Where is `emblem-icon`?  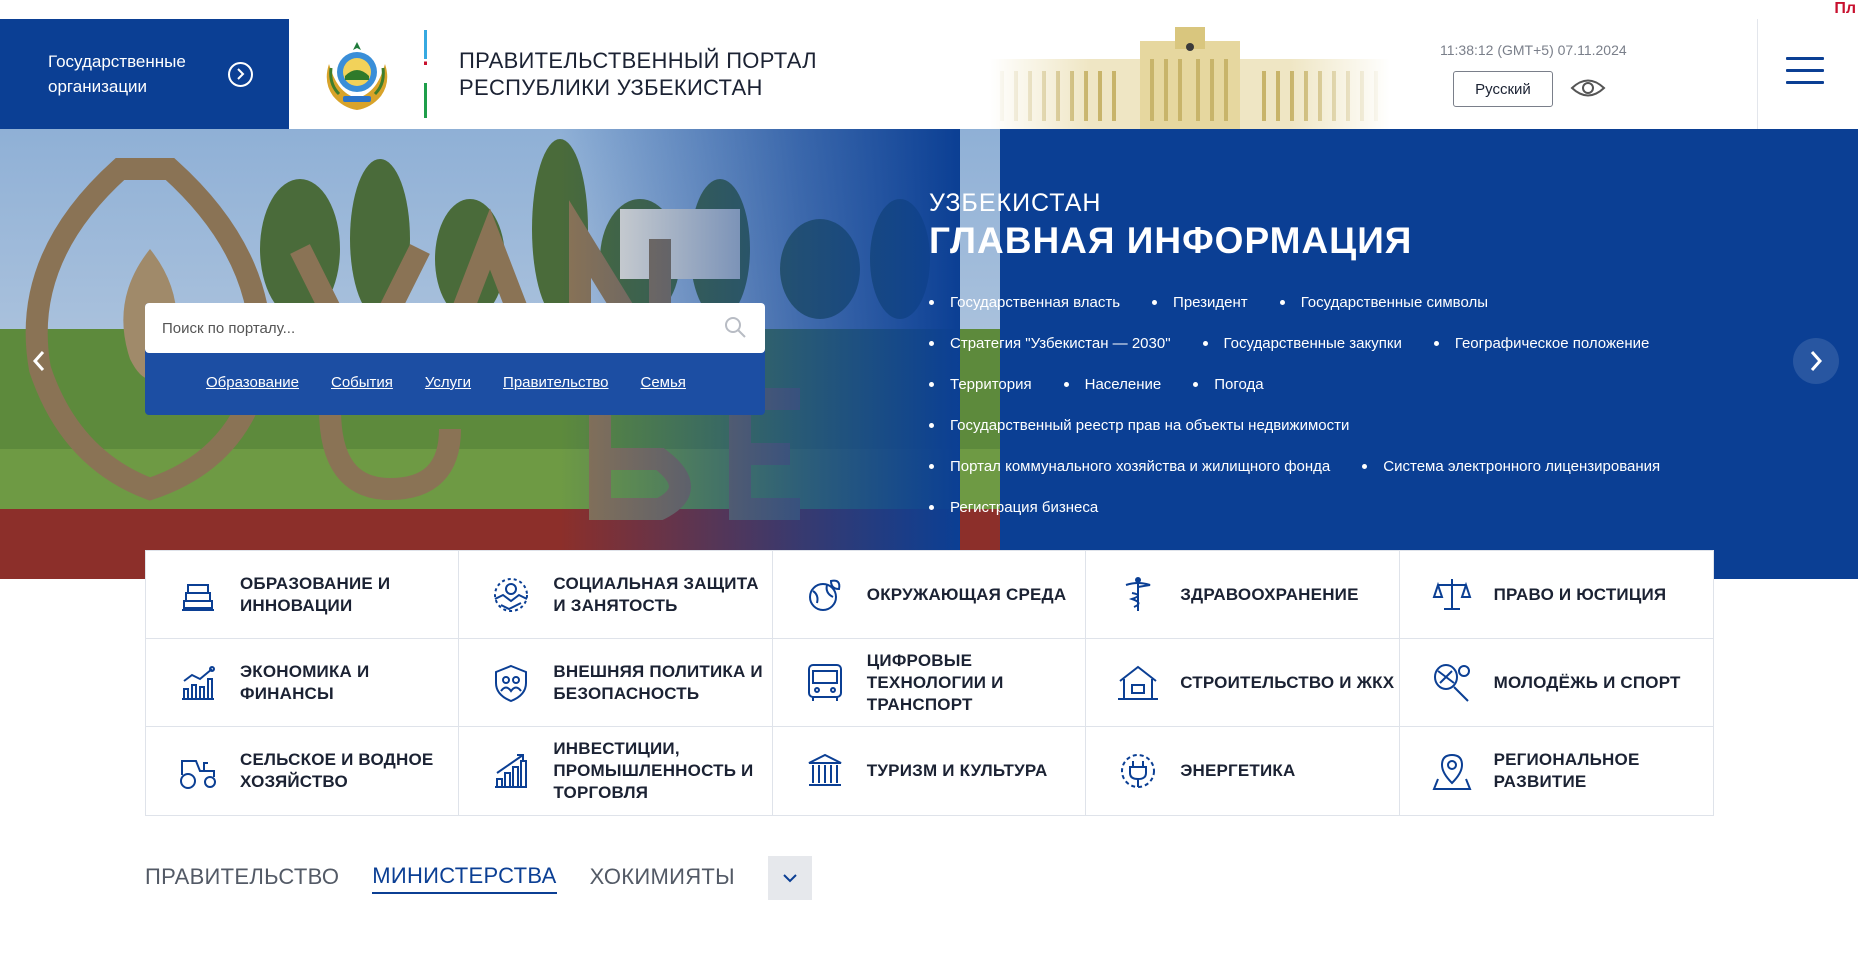 emblem-icon is located at coordinates (356, 76).